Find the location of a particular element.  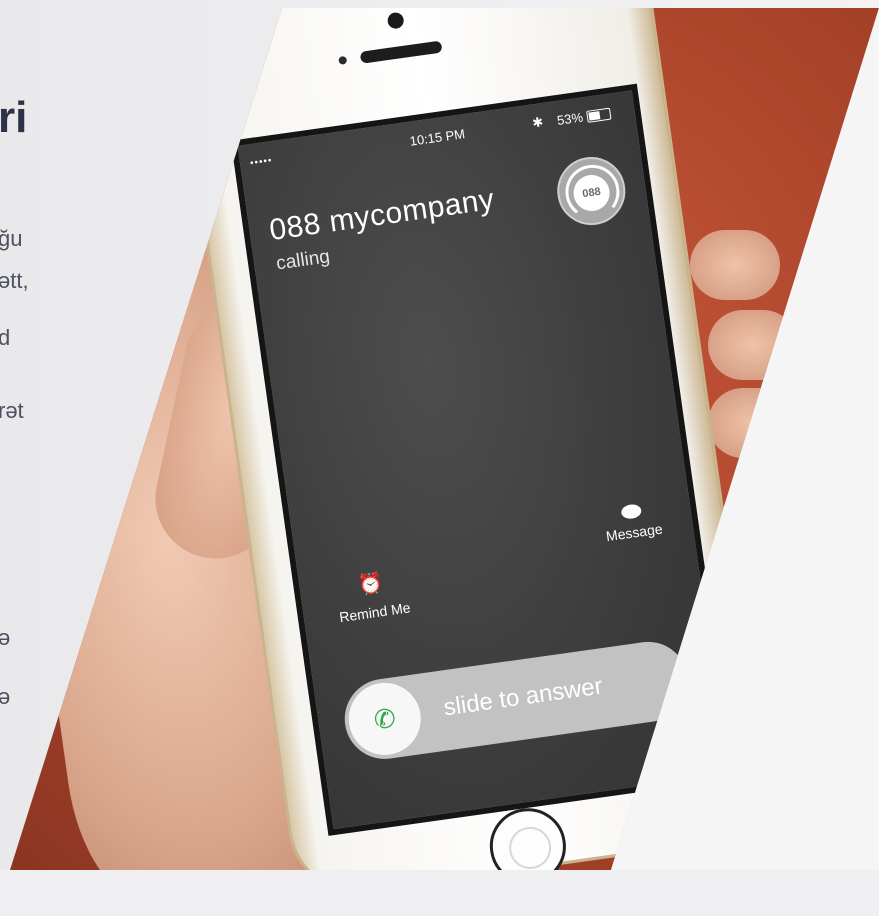

remind-me-button: ⏰ Remind Me is located at coordinates (373, 595).